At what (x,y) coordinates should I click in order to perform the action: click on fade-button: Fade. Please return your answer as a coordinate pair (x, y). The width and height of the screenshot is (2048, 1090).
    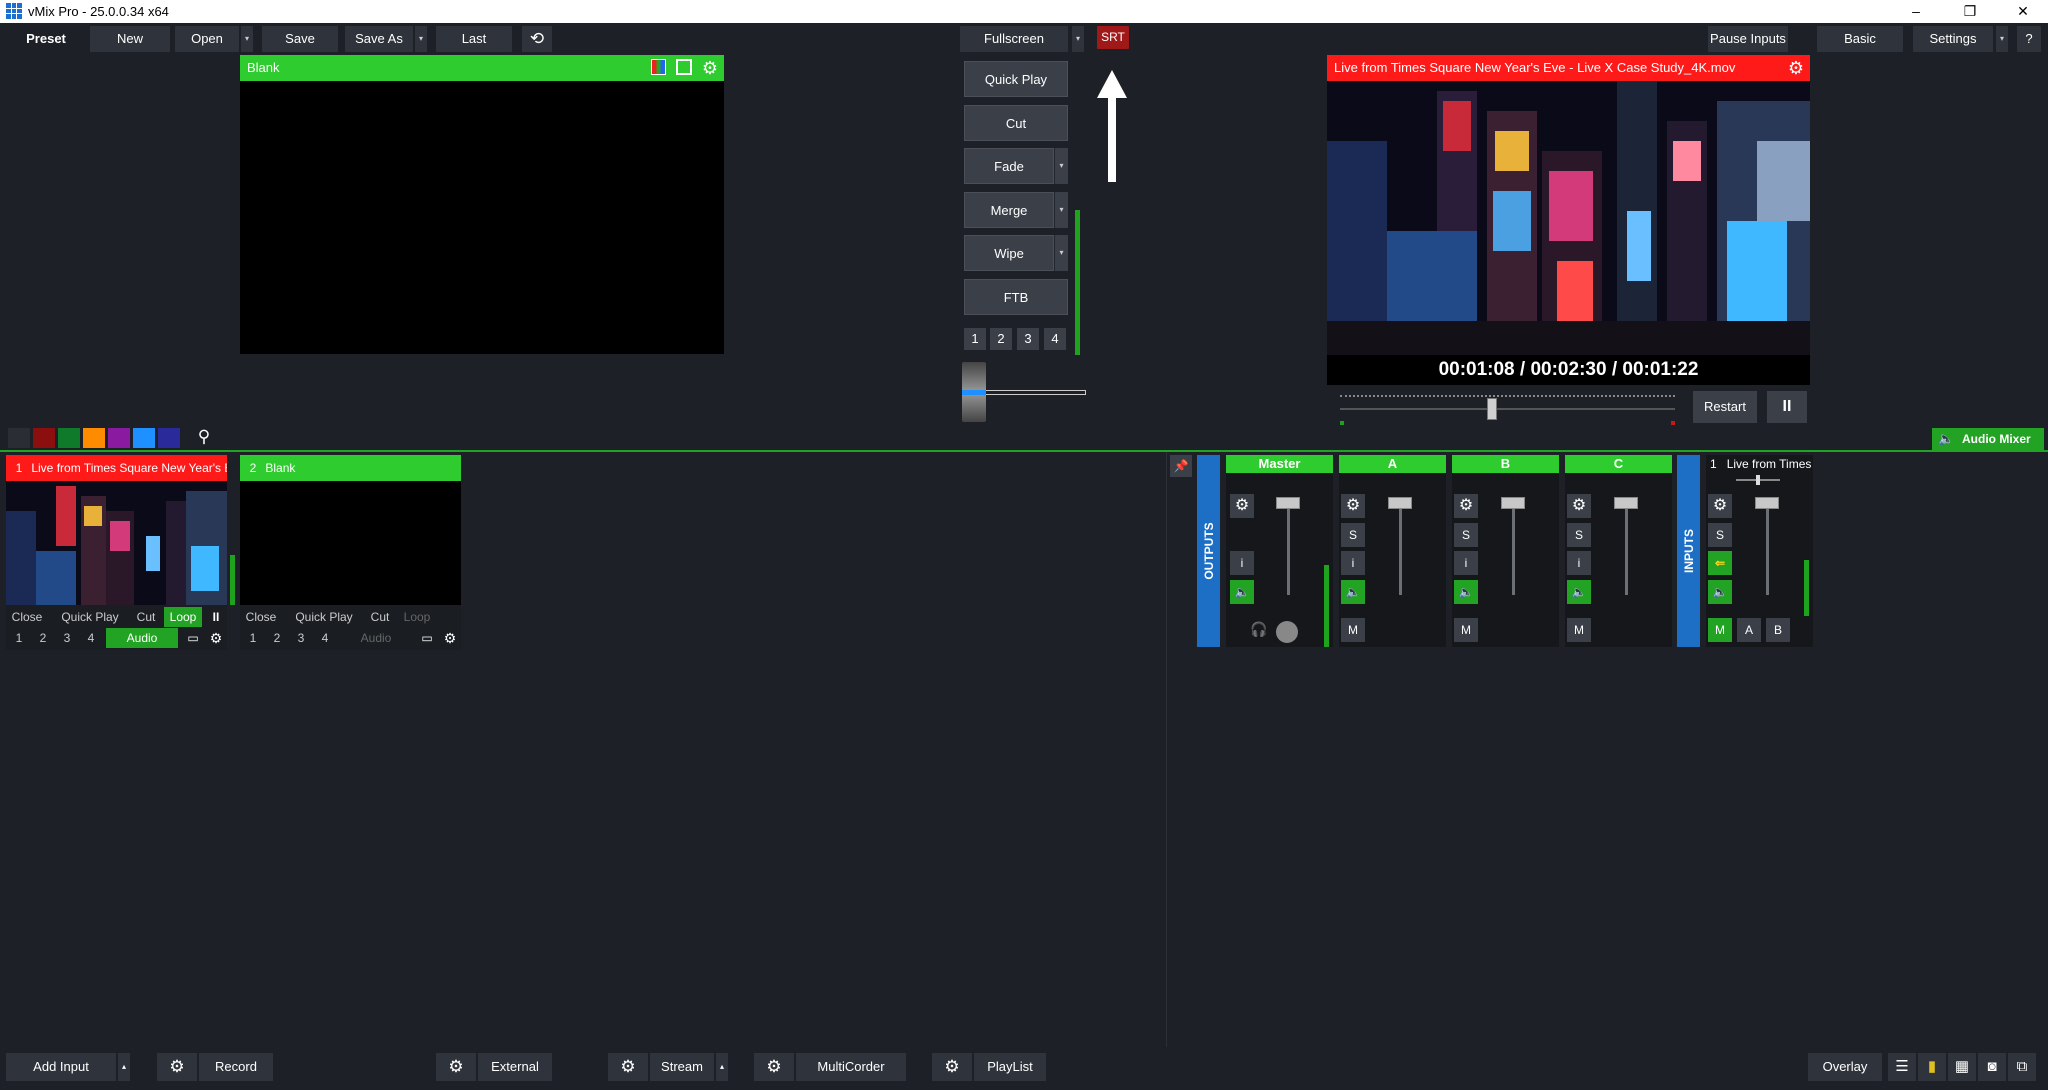
    Looking at the image, I should click on (1009, 166).